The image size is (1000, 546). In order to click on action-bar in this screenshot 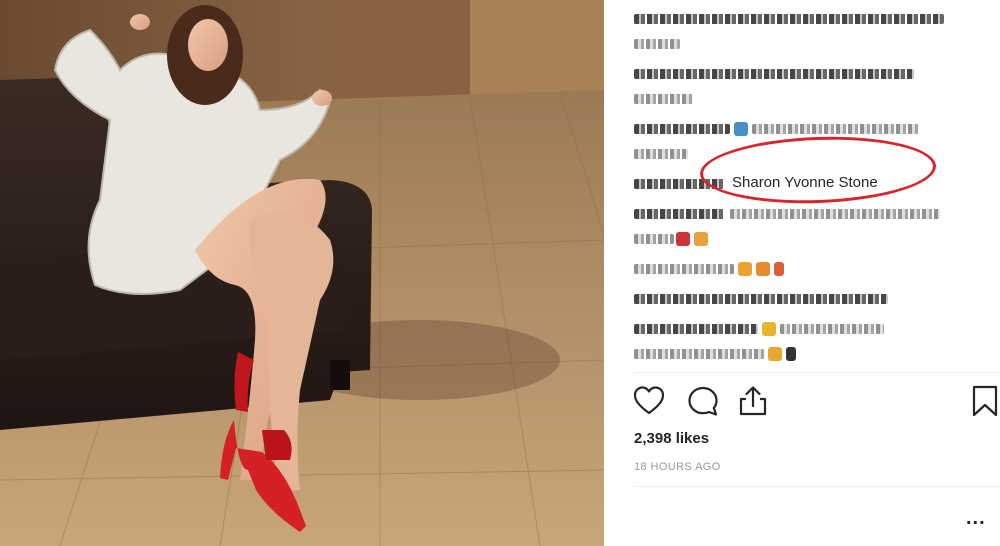, I will do `click(816, 402)`.